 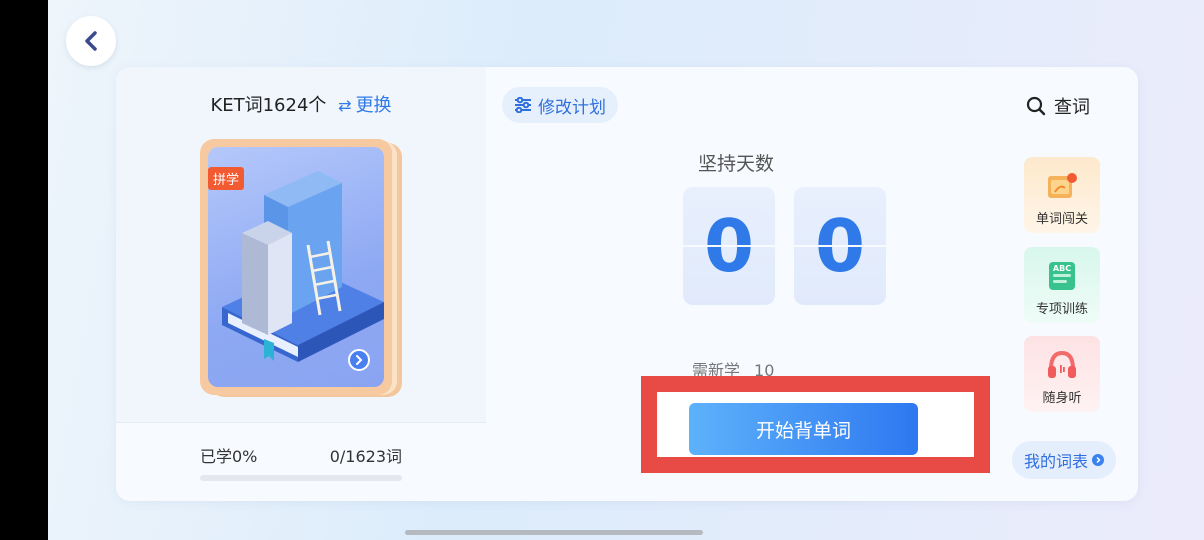 What do you see at coordinates (1098, 460) in the screenshot?
I see `chevron-right-circle-icon` at bounding box center [1098, 460].